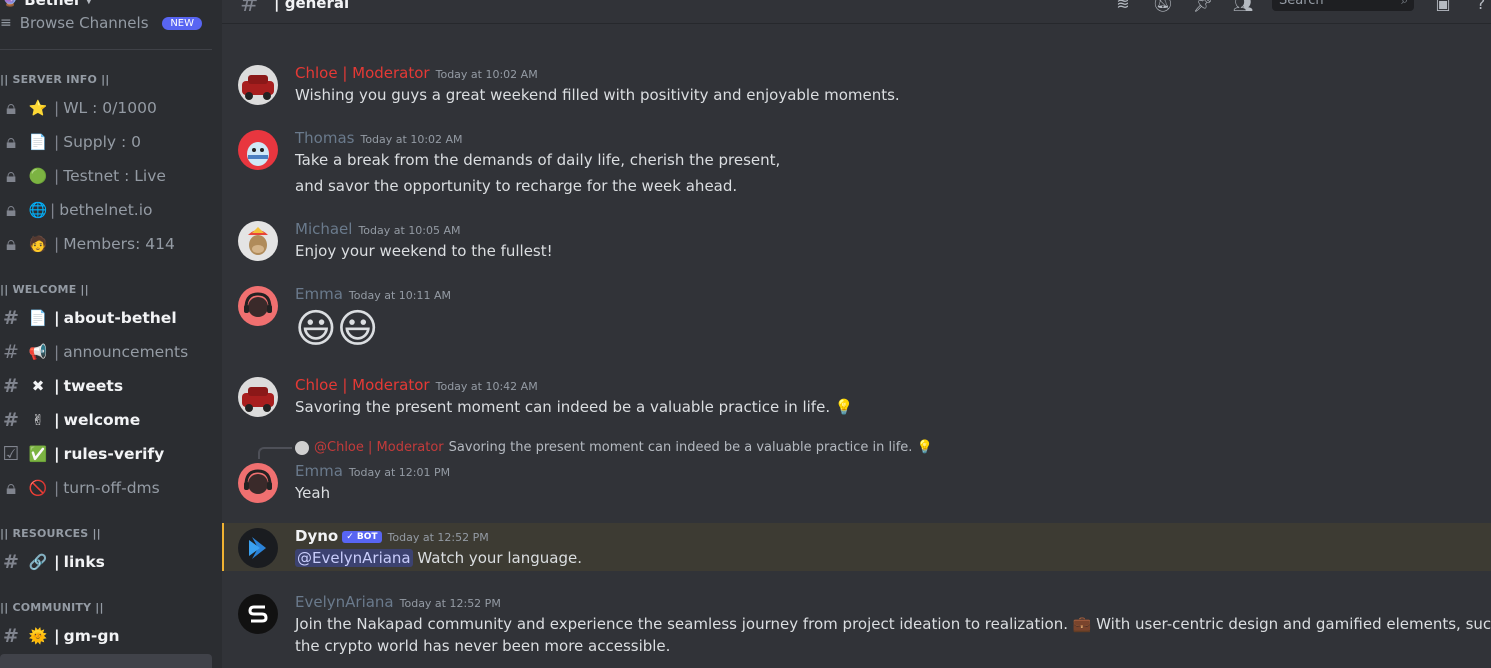  What do you see at coordinates (337, 329) in the screenshot?
I see `message-emoji: 😃😃` at bounding box center [337, 329].